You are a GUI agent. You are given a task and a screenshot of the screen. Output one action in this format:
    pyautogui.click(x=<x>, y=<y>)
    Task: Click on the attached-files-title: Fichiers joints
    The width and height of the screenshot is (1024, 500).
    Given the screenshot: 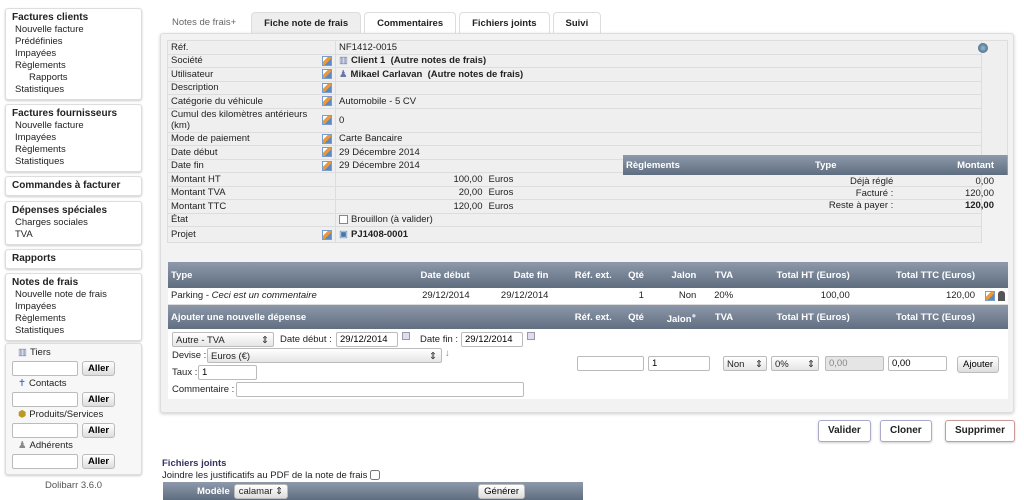 What is the action you would take?
    pyautogui.click(x=194, y=463)
    